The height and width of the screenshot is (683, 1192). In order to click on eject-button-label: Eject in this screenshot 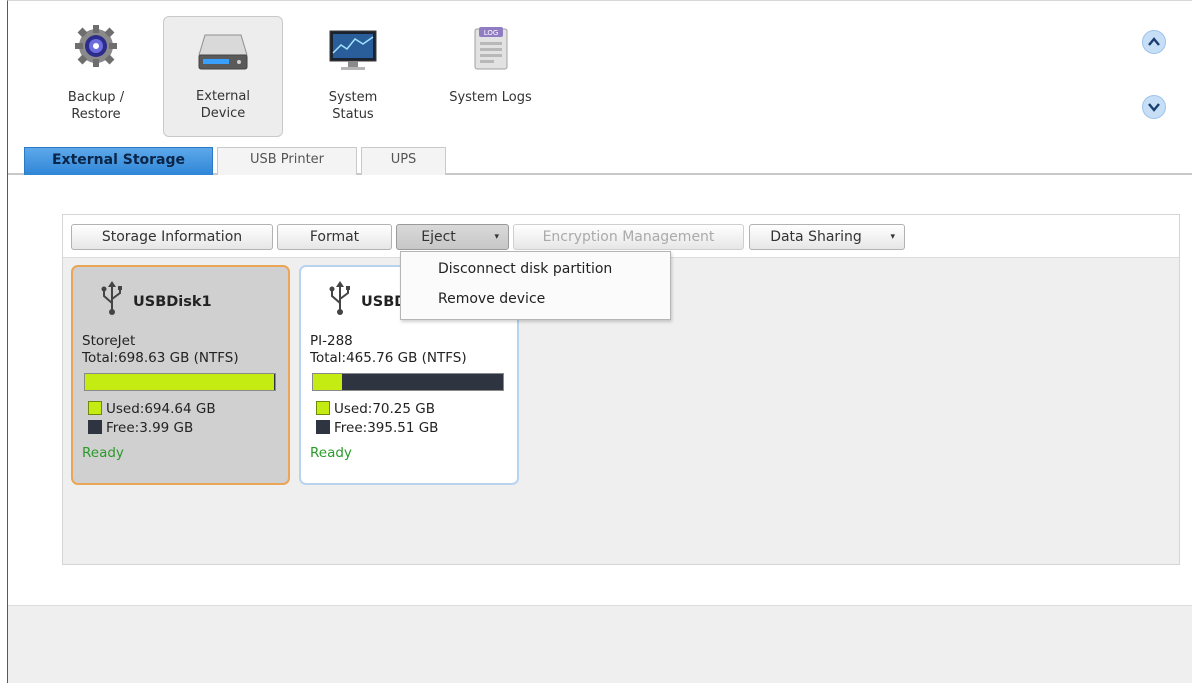, I will do `click(438, 237)`.